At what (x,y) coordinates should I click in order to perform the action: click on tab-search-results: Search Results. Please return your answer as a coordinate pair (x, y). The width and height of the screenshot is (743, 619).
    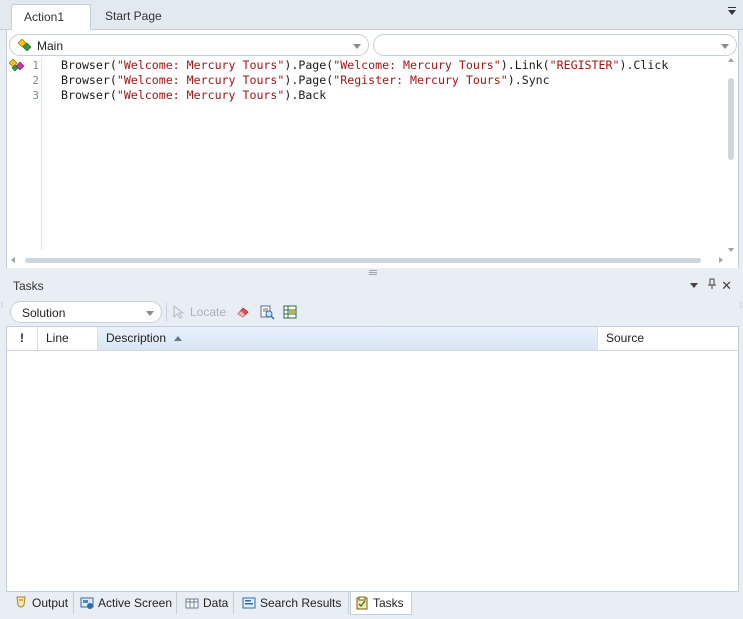
    Looking at the image, I should click on (293, 603).